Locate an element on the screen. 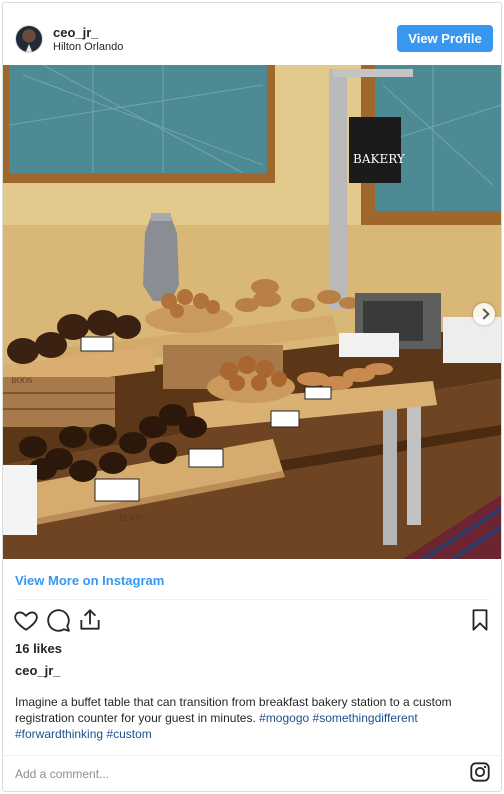 The height and width of the screenshot is (794, 504). header-location: Hilton Orlando is located at coordinates (88, 47).